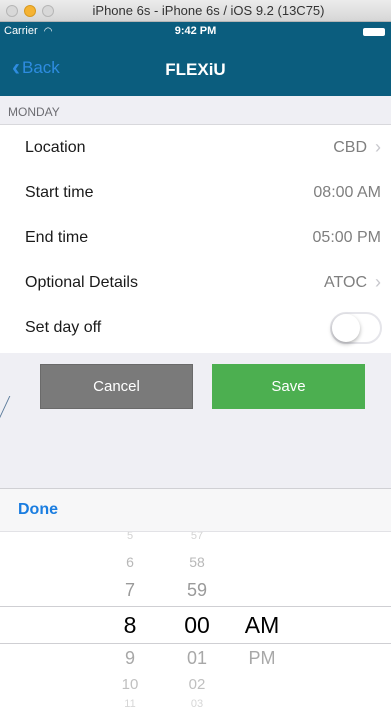 The height and width of the screenshot is (714, 391). I want to click on optional-details-label: Optional Details, so click(81, 282).